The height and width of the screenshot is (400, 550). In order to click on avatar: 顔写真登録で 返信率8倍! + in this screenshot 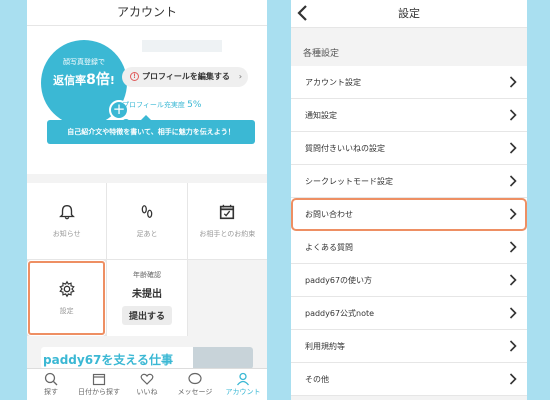, I will do `click(85, 83)`.